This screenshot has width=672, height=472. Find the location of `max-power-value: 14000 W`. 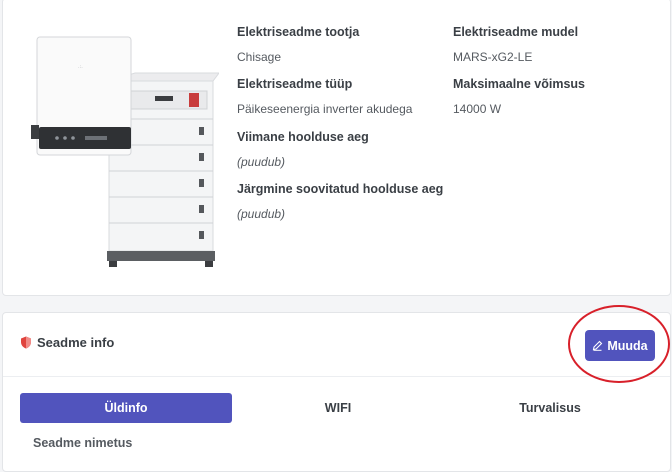

max-power-value: 14000 W is located at coordinates (477, 109).